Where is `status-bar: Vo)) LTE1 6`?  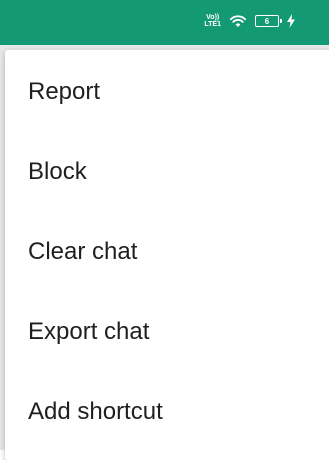 status-bar: Vo)) LTE1 6 is located at coordinates (164, 22).